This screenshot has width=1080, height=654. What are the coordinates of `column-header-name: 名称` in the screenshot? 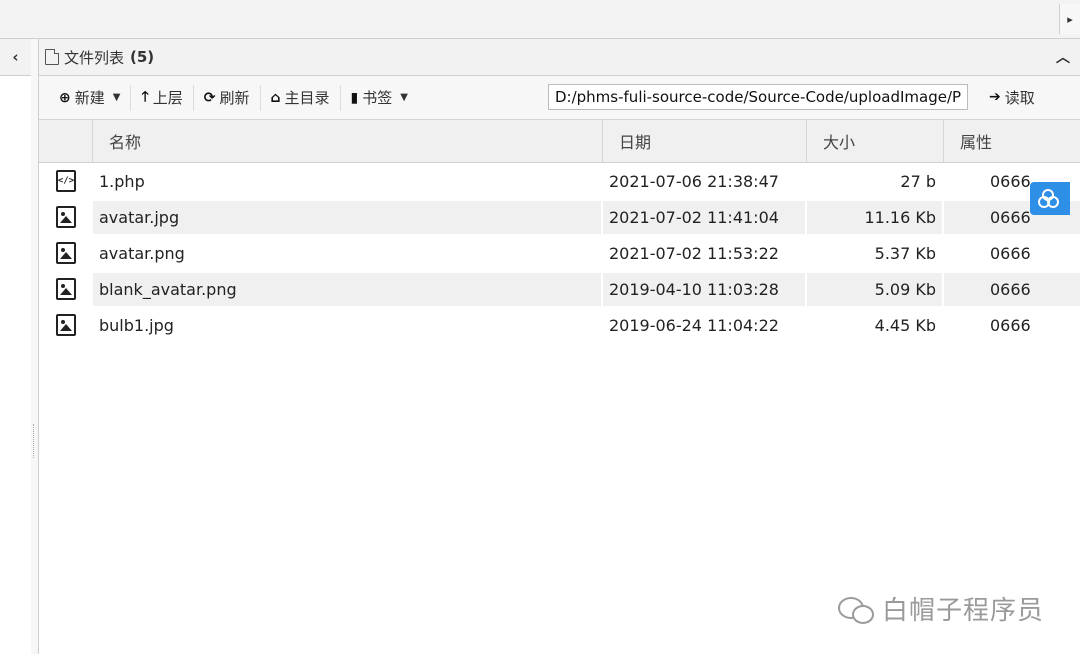 It's located at (348, 141).